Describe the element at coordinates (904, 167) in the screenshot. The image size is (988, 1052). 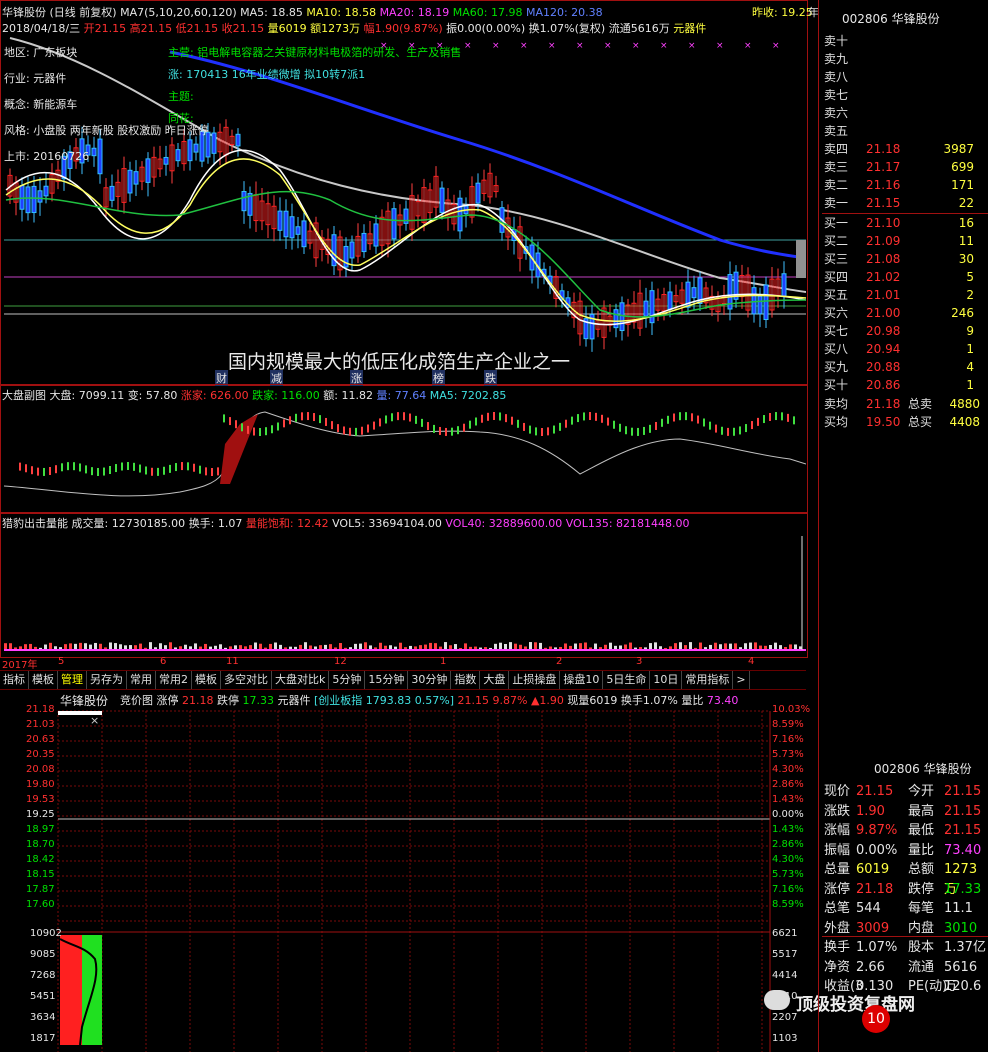
I see `sell-level-7: 卖三 21.17 699` at that location.